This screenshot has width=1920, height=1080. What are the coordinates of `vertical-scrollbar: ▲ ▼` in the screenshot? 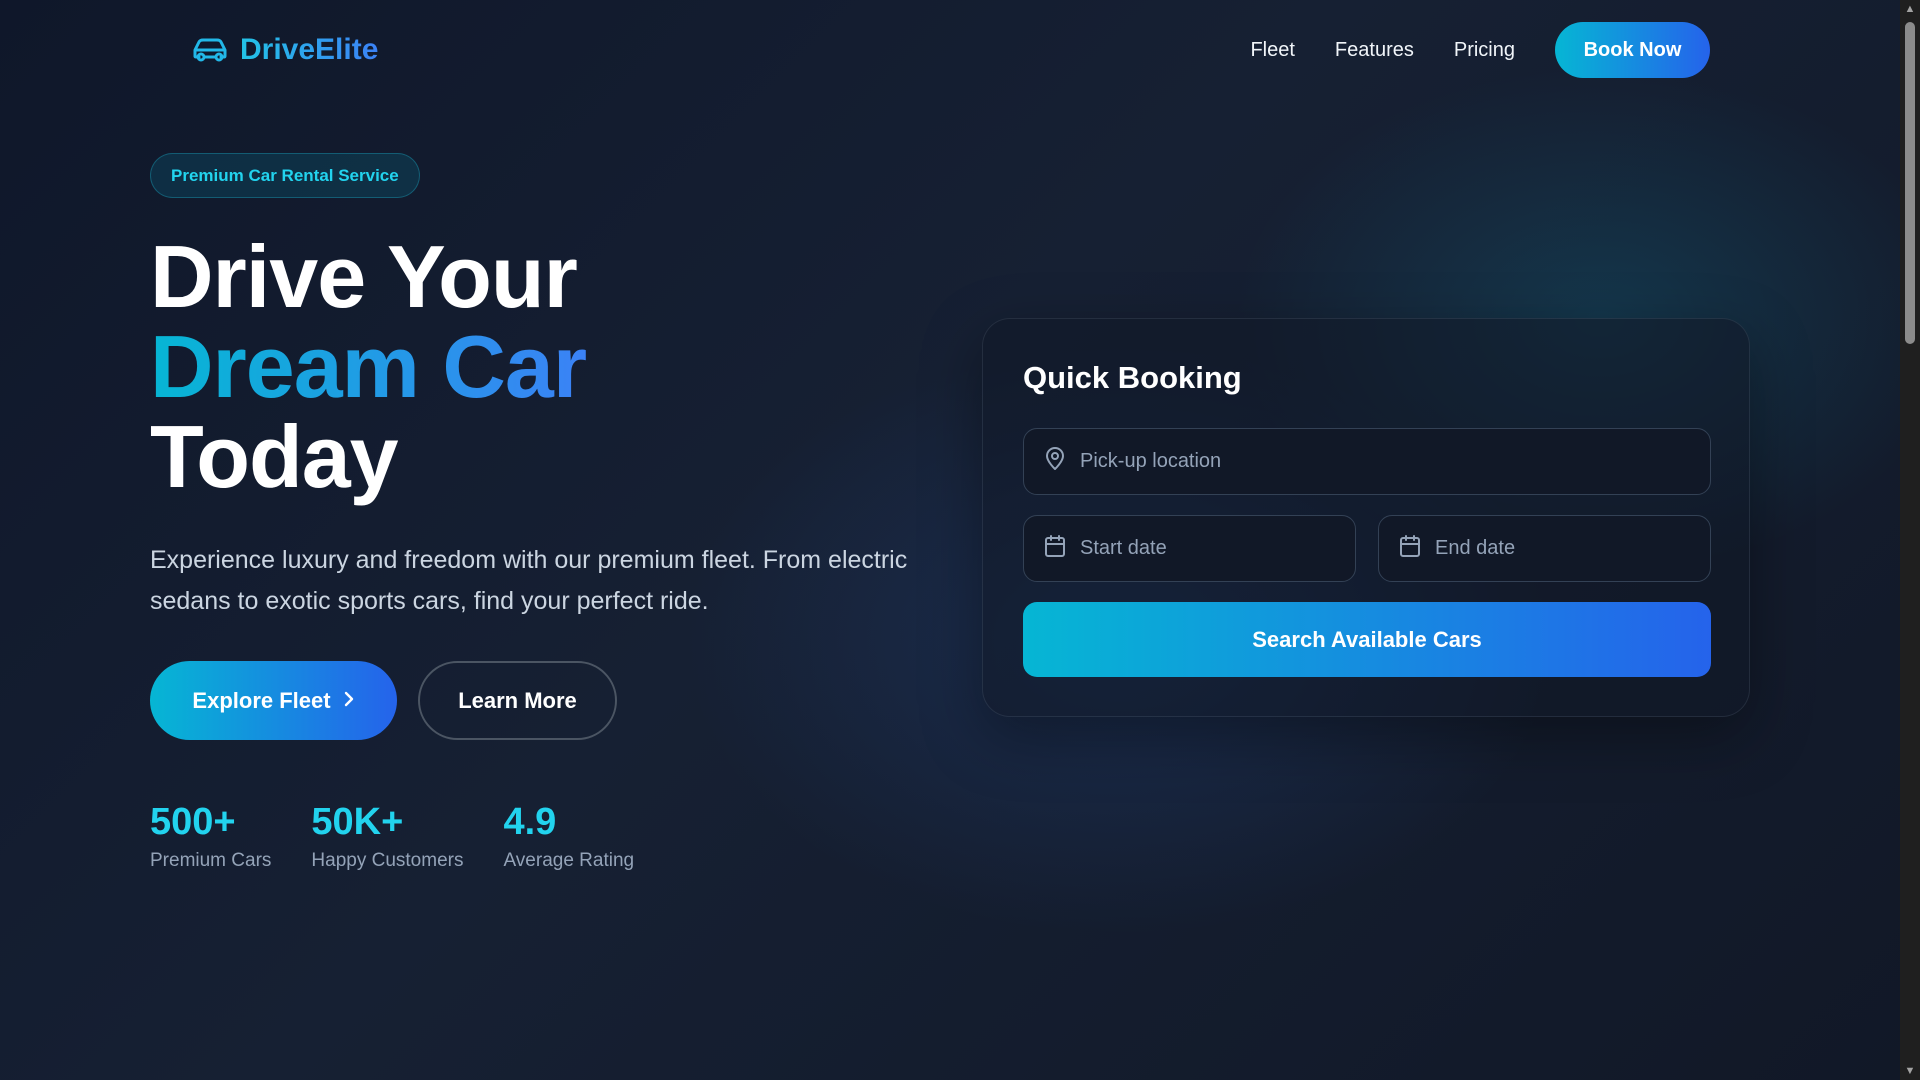 It's located at (1910, 540).